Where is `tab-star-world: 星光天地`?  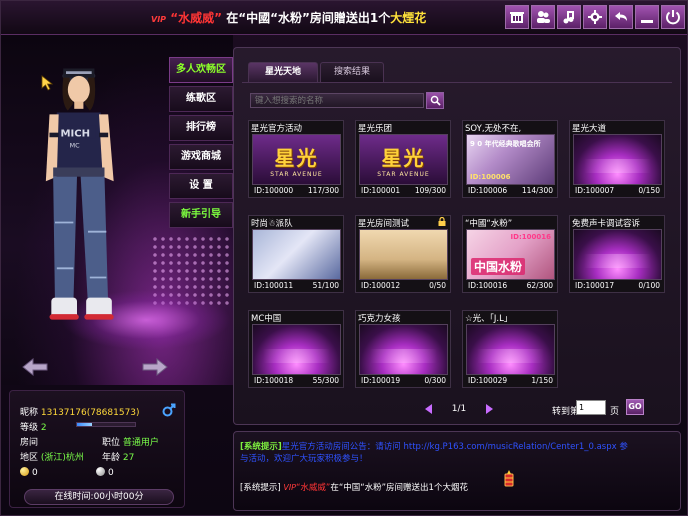 tab-star-world: 星光天地 is located at coordinates (283, 72).